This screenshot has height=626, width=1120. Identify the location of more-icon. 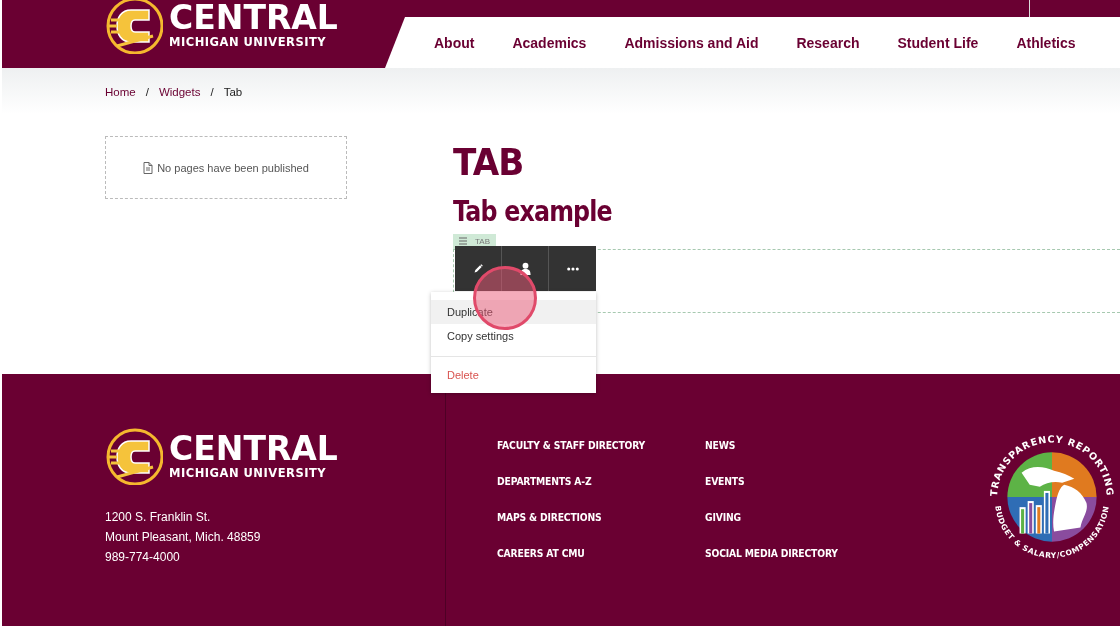
(572, 268).